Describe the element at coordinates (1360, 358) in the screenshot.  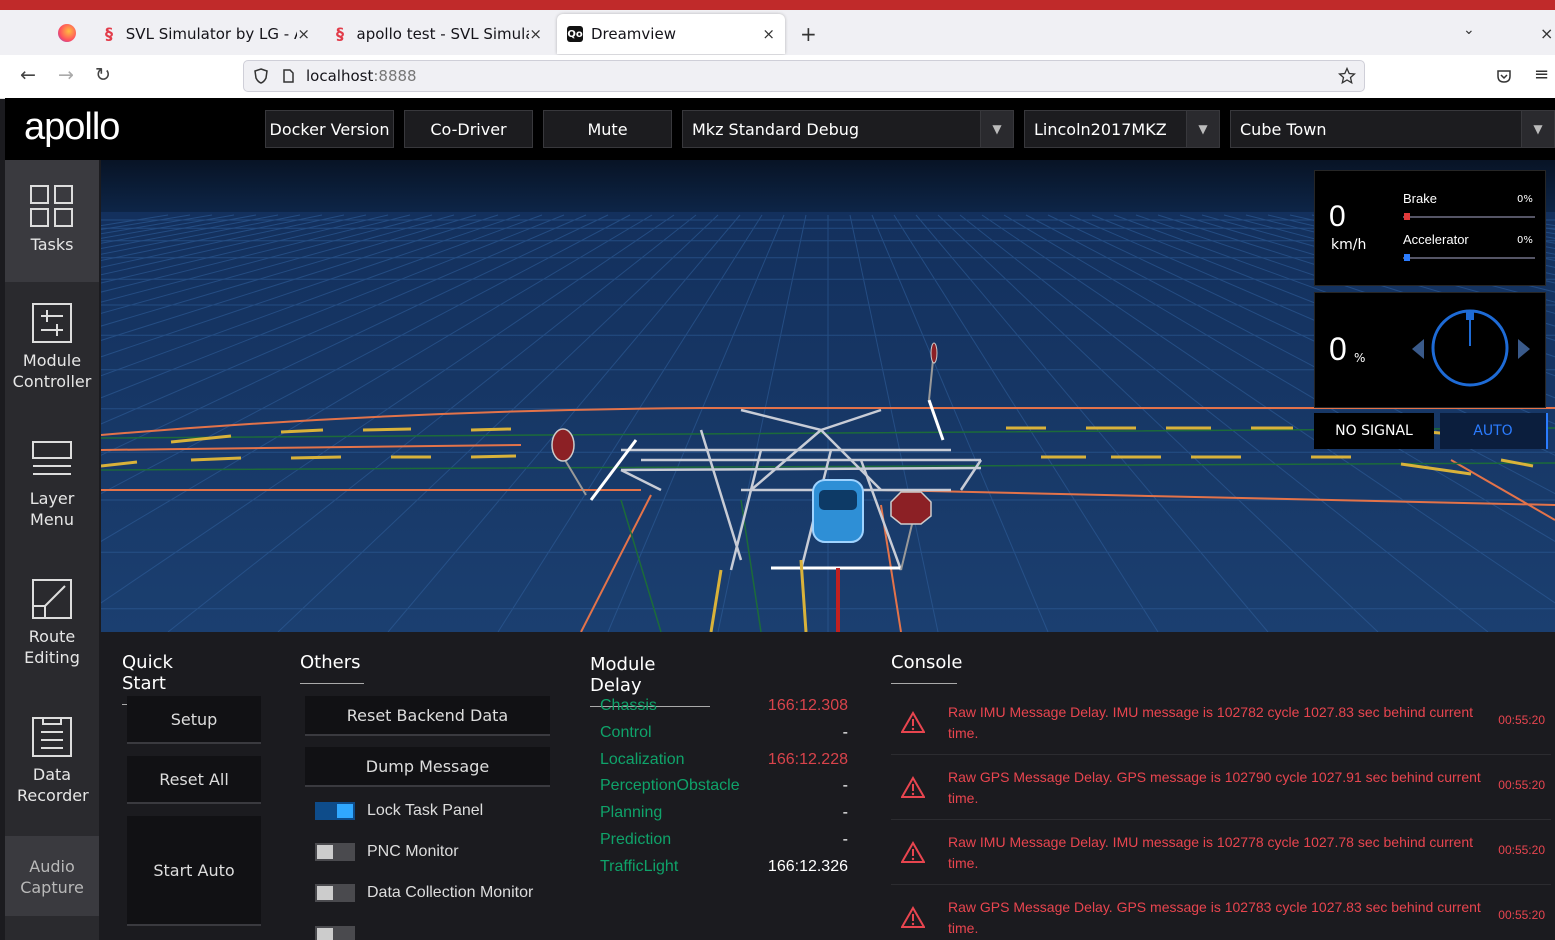
I see `steering-unit: %` at that location.